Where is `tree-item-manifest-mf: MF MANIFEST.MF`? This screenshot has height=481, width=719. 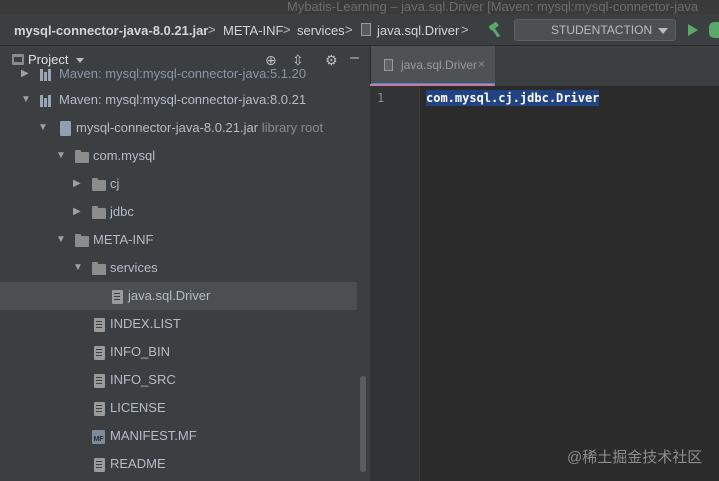 tree-item-manifest-mf: MF MANIFEST.MF is located at coordinates (178, 436).